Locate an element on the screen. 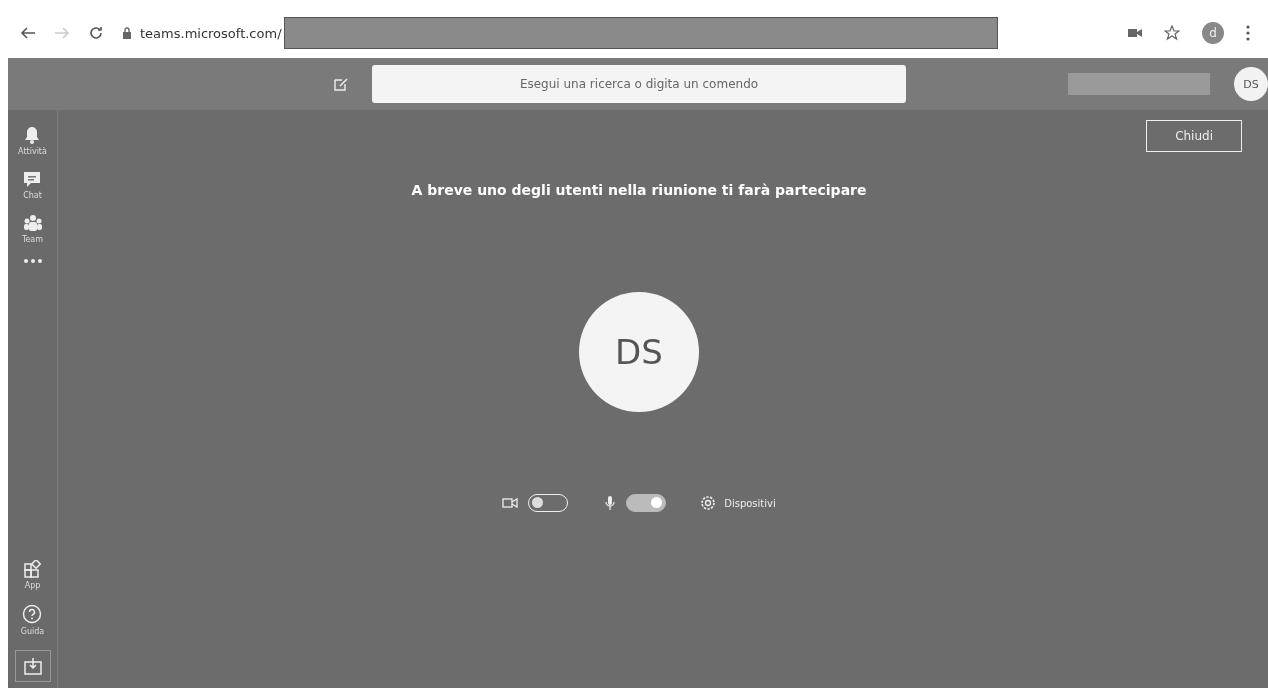 This screenshot has height=688, width=1268. more-icon is located at coordinates (32, 261).